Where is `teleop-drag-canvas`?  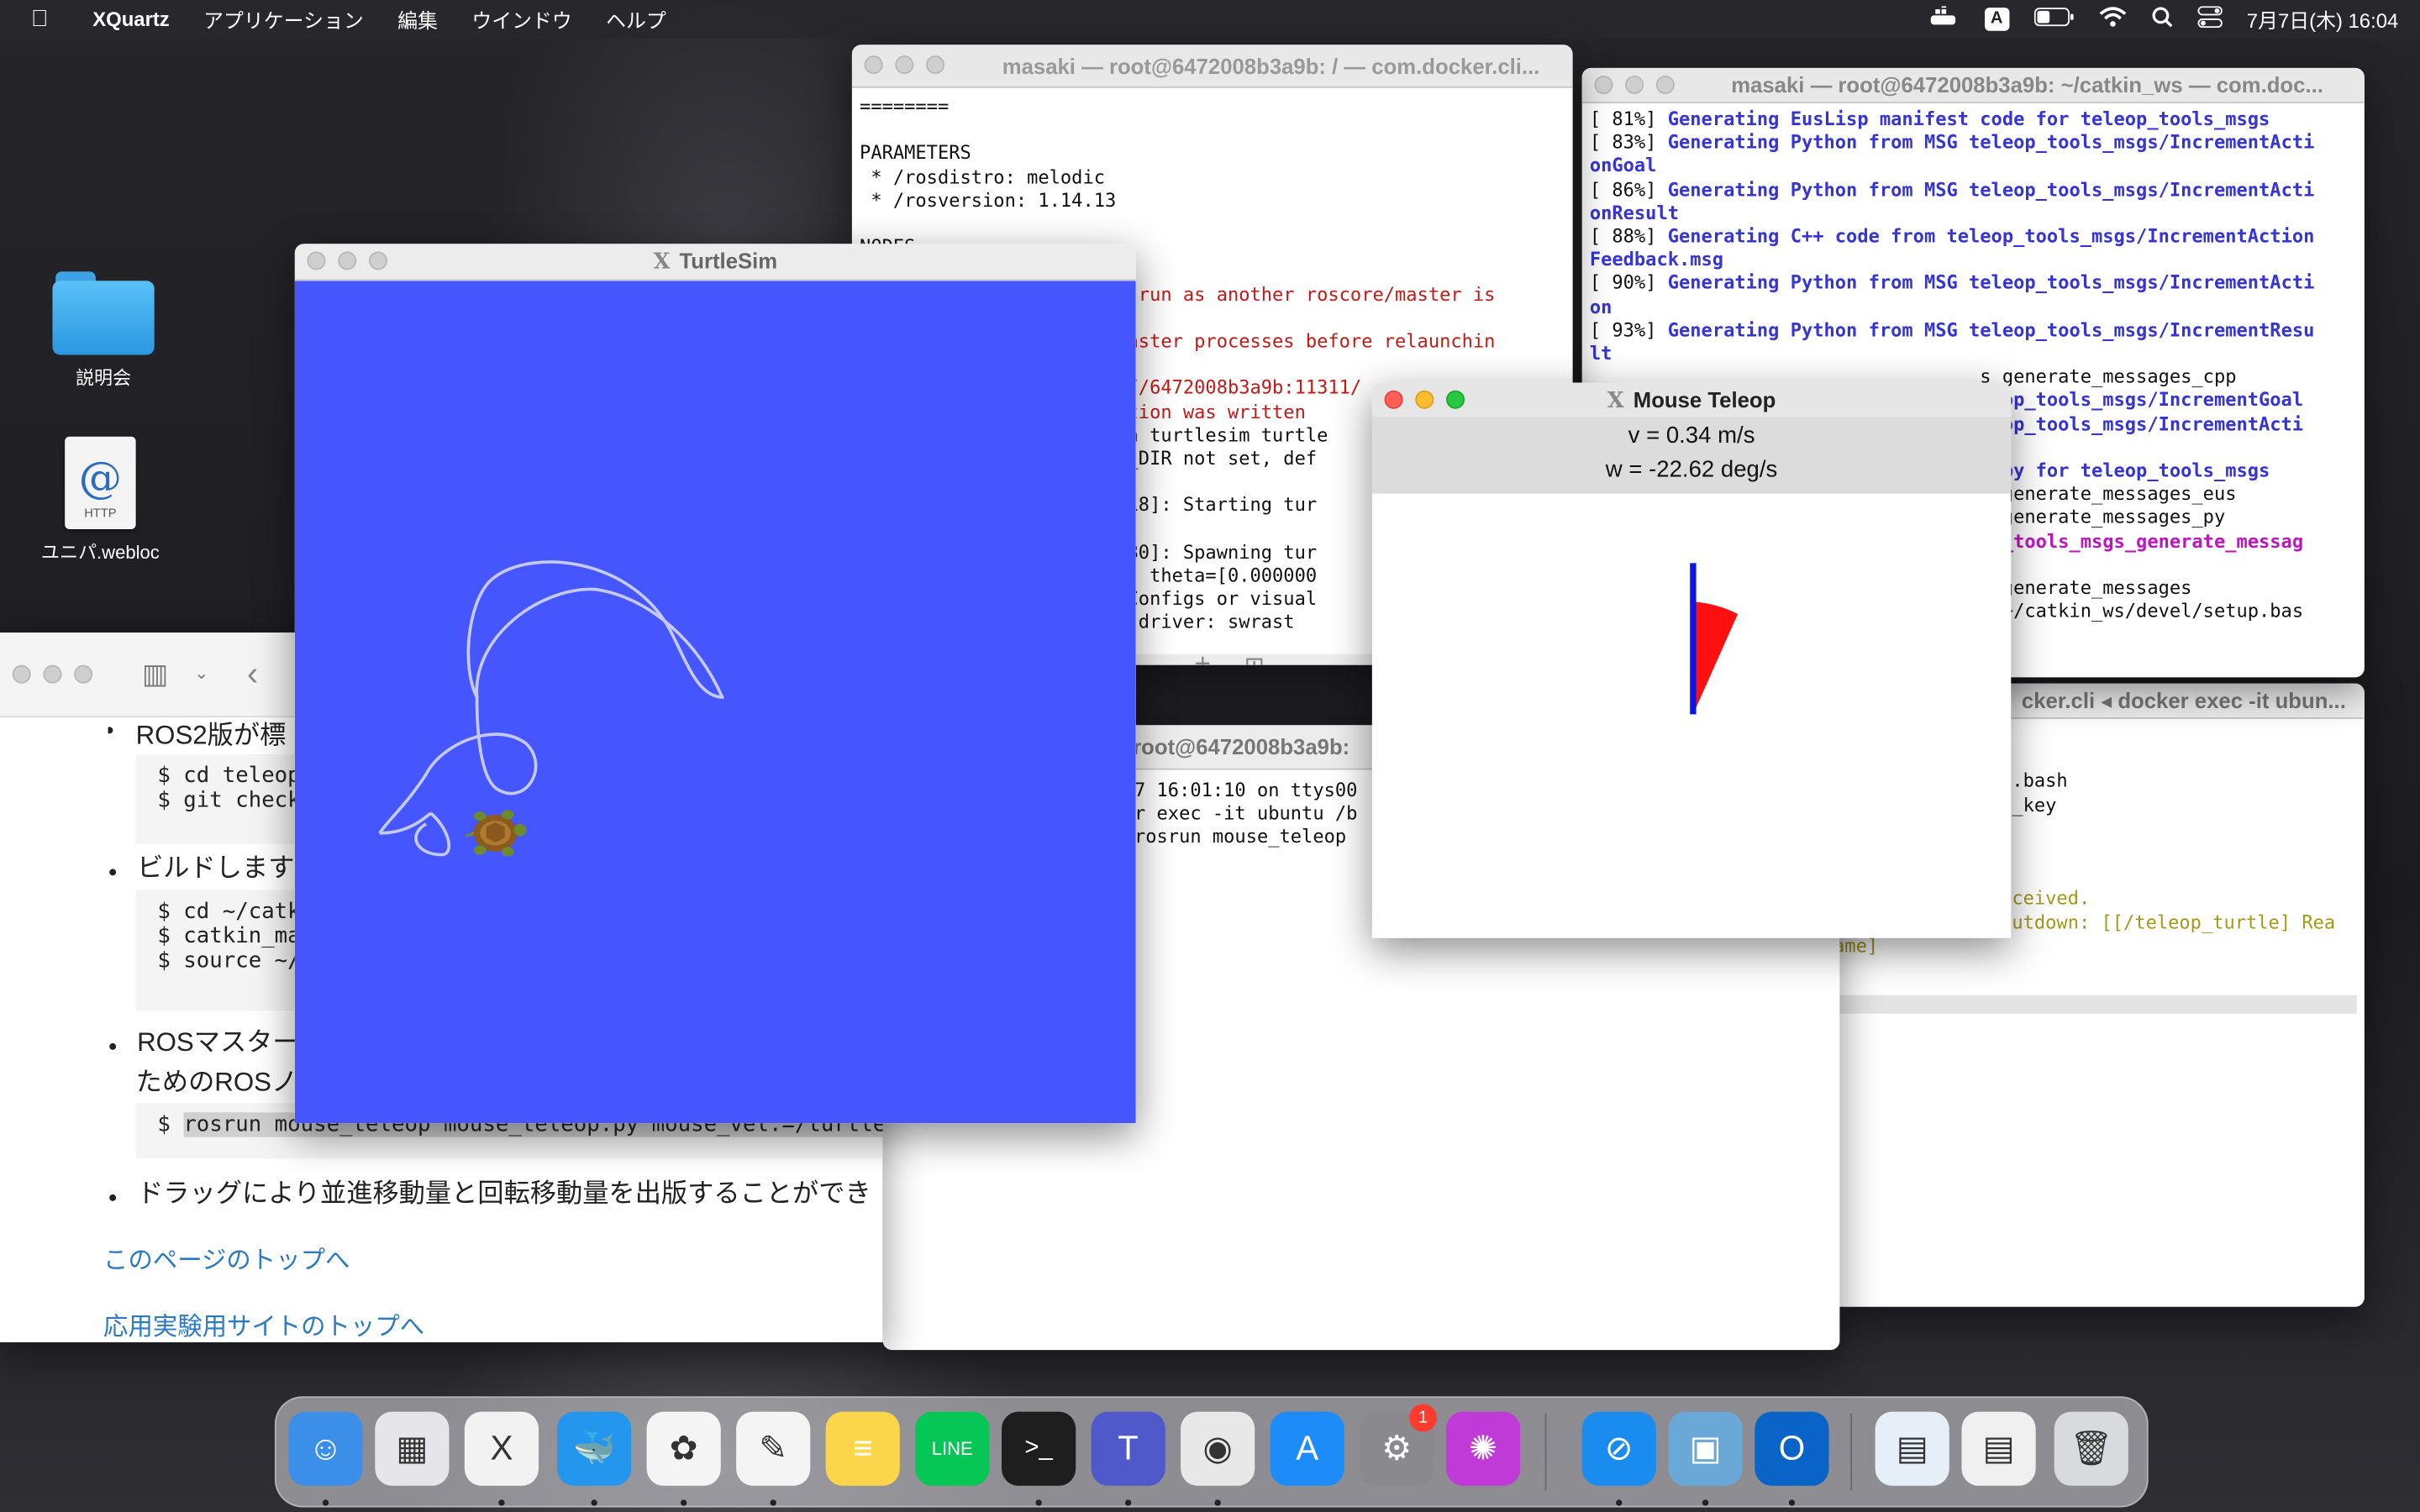
teleop-drag-canvas is located at coordinates (1691, 715).